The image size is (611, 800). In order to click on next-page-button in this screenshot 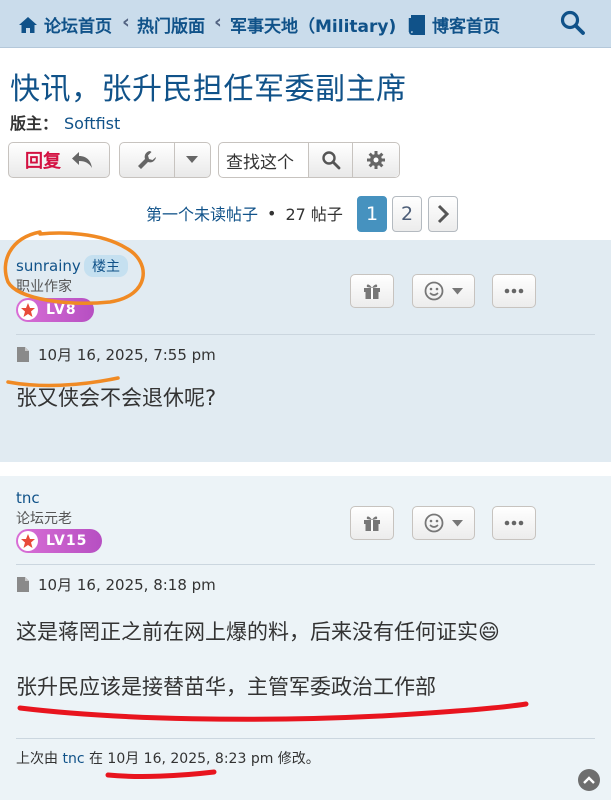, I will do `click(443, 214)`.